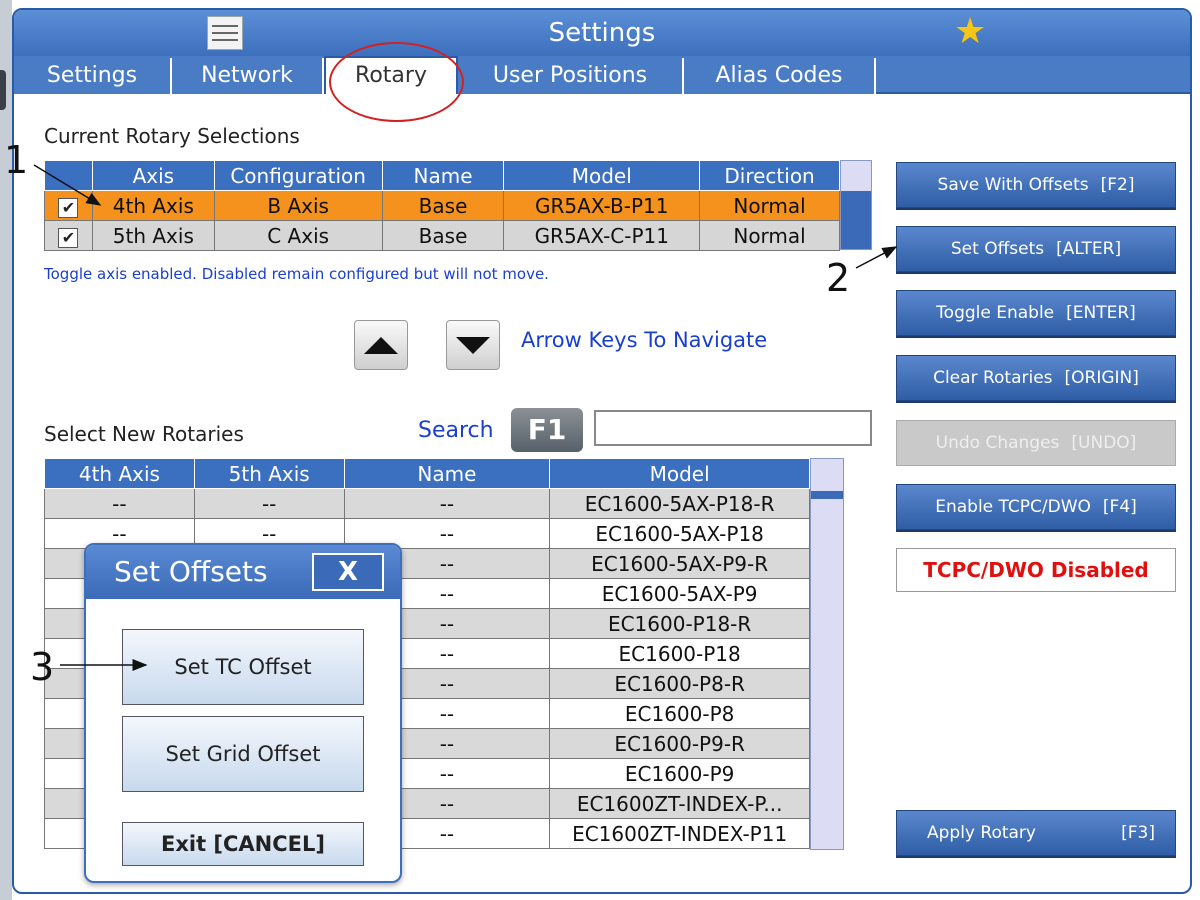 Image resolution: width=1200 pixels, height=900 pixels. Describe the element at coordinates (67, 185) in the screenshot. I see `callout-1-arrow` at that location.